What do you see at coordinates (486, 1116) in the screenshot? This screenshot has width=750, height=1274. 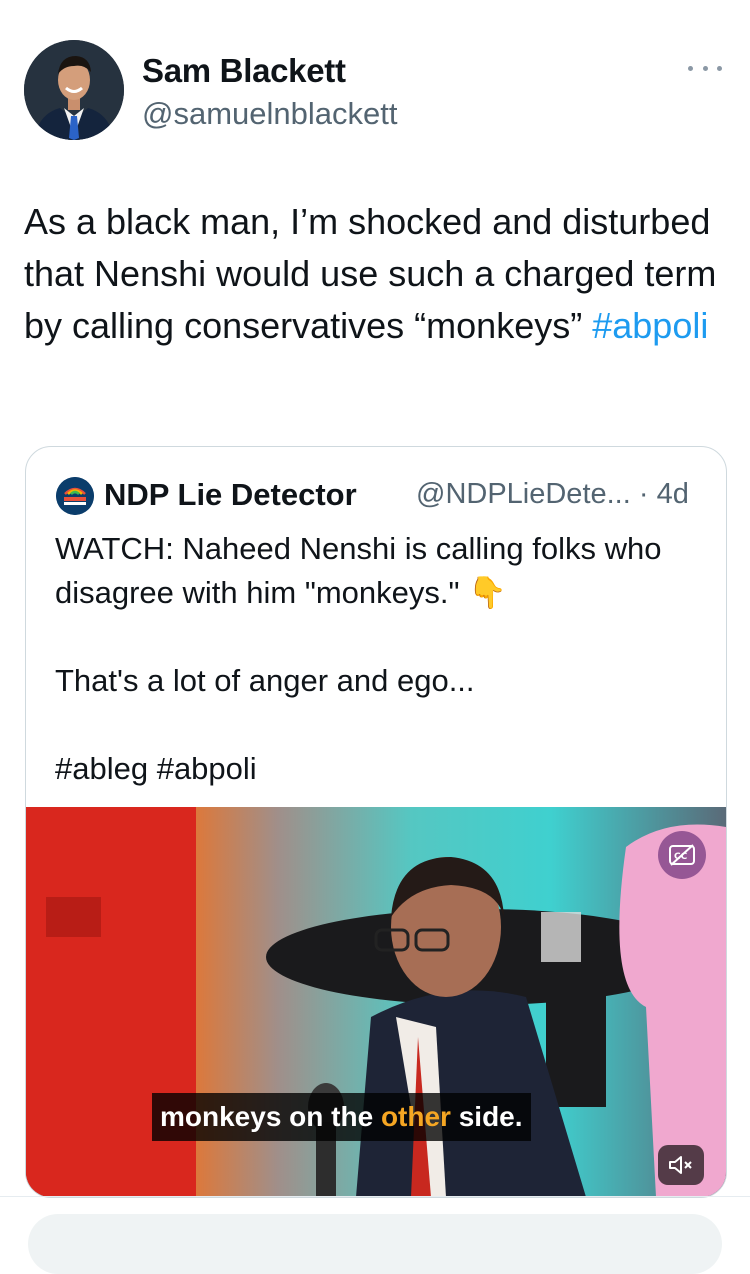 I see `caption-text-post: side.` at bounding box center [486, 1116].